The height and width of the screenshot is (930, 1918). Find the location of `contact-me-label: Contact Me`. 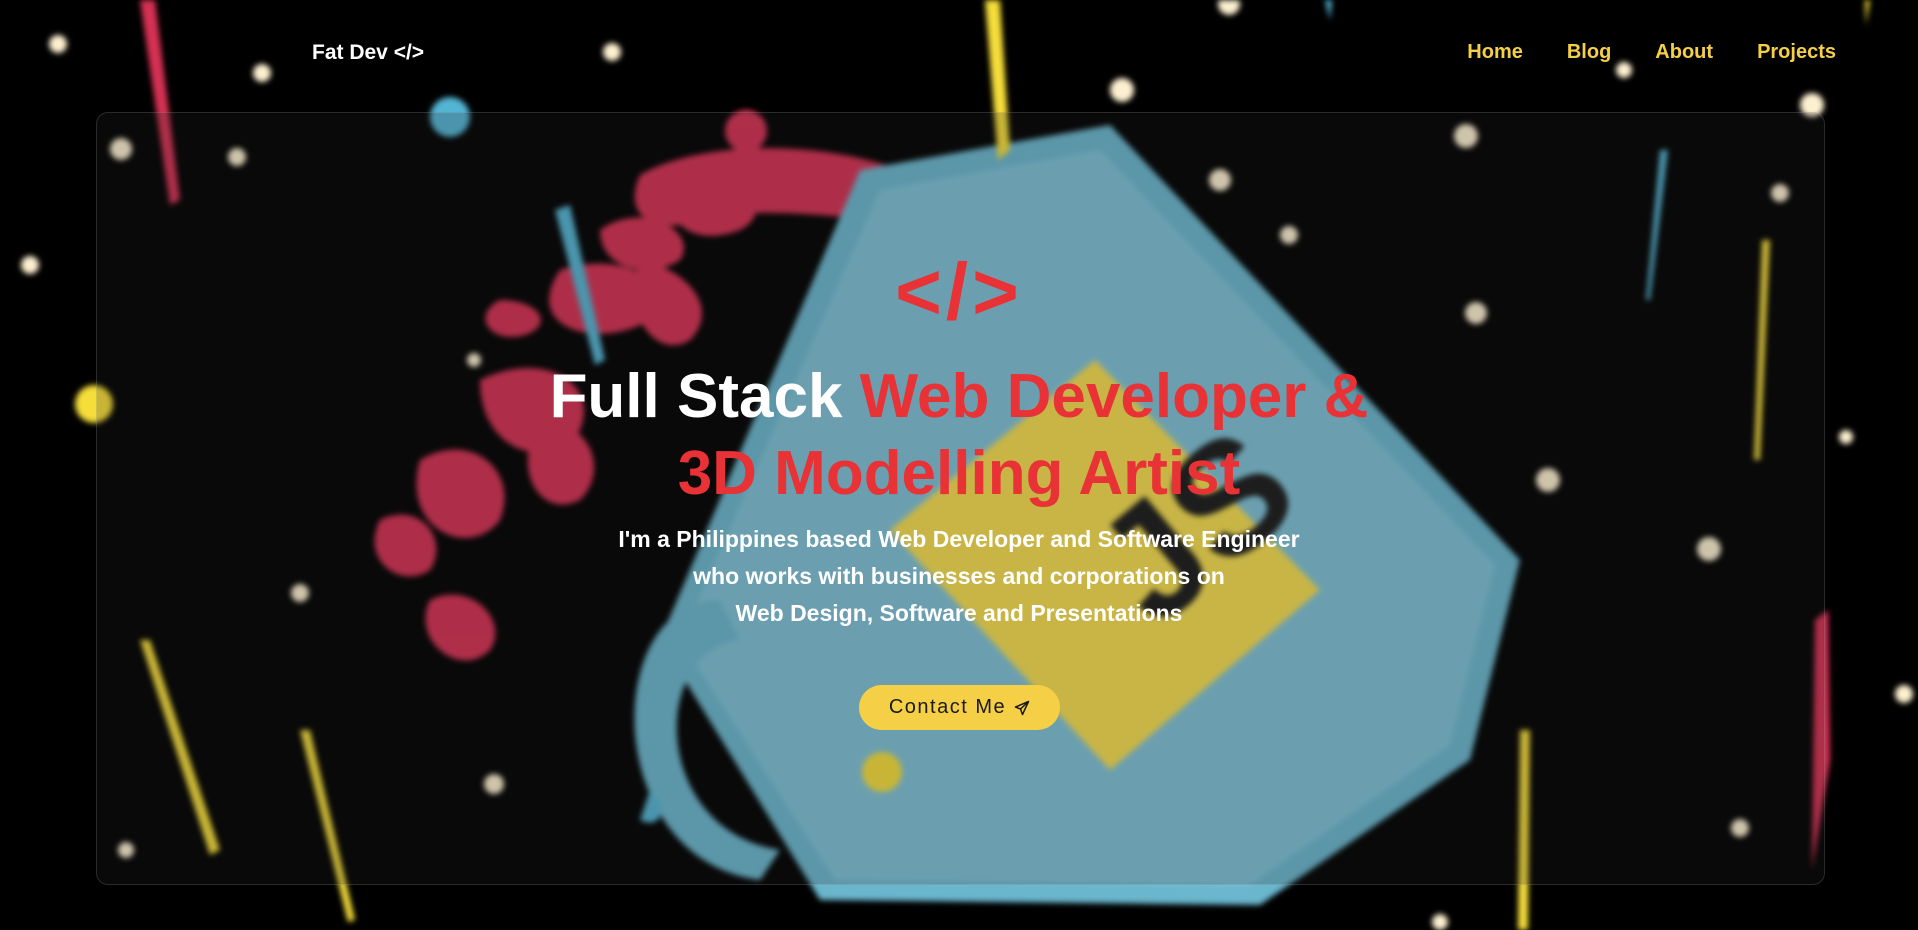

contact-me-label: Contact Me is located at coordinates (947, 707).